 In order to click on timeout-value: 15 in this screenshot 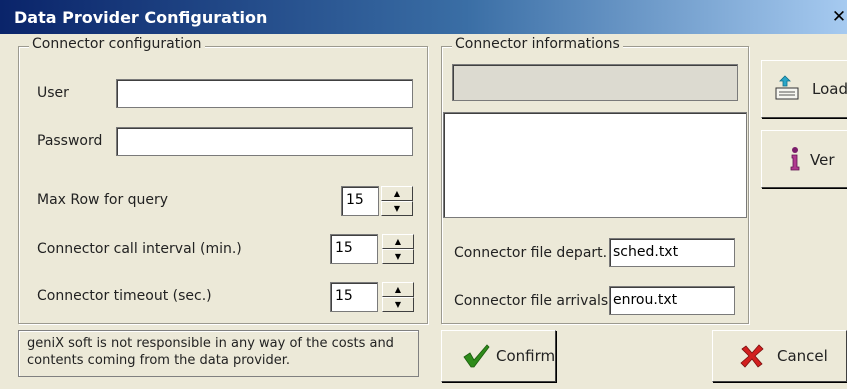, I will do `click(354, 297)`.